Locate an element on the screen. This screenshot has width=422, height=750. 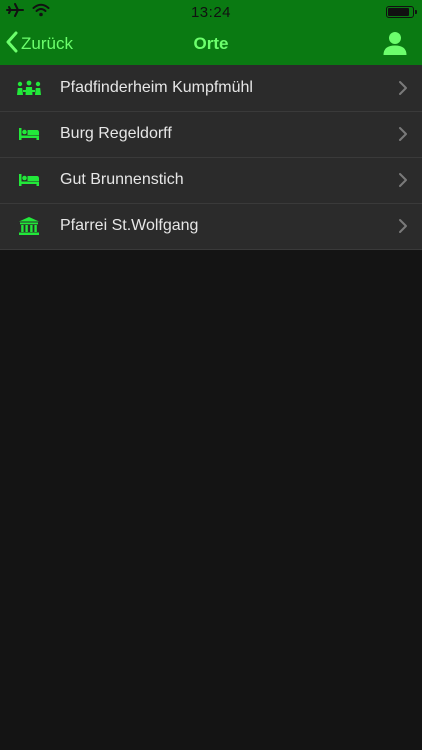
list-item: Pfadfinderheim Kumpfmühl is located at coordinates (211, 88).